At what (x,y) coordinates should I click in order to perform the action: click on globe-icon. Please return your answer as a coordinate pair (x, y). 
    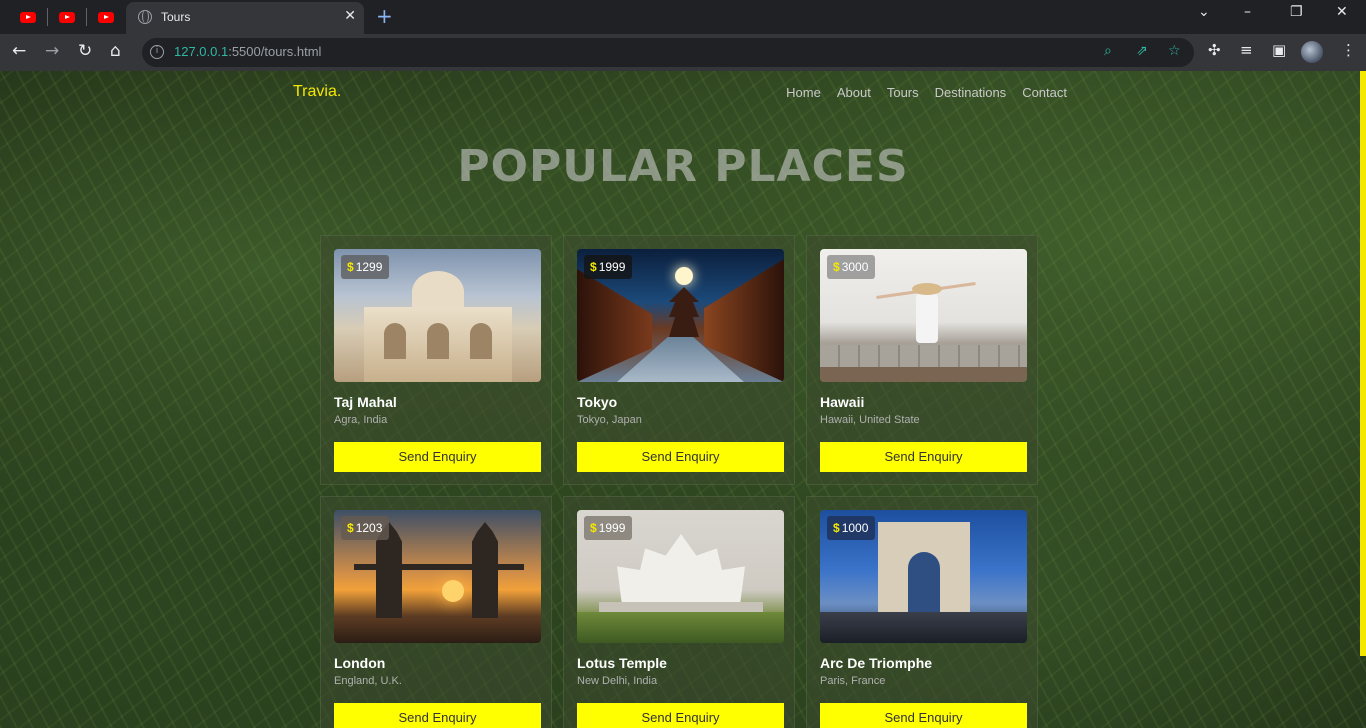
    Looking at the image, I should click on (145, 17).